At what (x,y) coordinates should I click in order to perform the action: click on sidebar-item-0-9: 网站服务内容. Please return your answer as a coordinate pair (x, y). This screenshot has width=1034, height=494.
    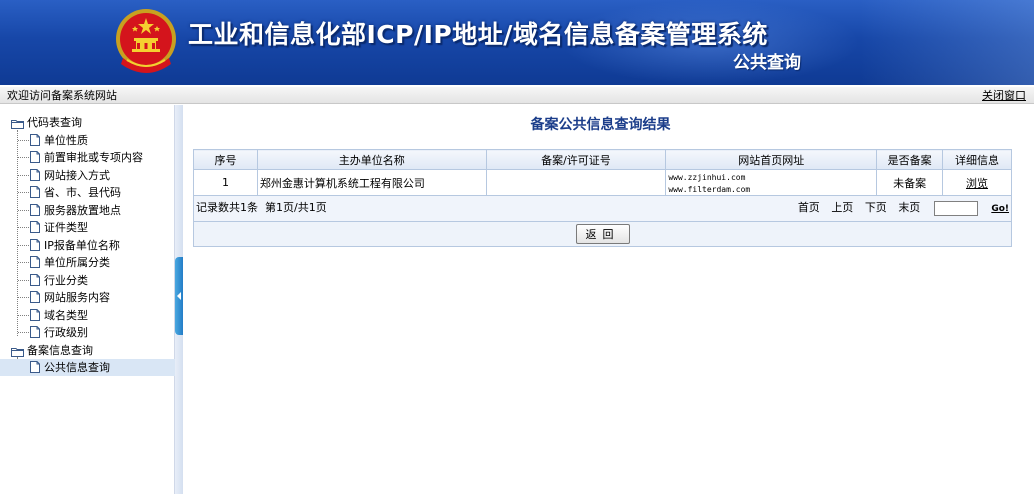
    Looking at the image, I should click on (70, 297).